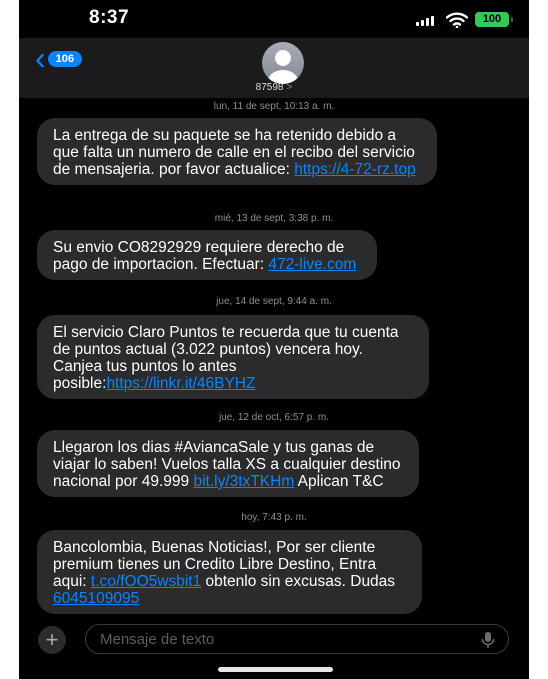  I want to click on contact-name-row: 87598 >, so click(274, 87).